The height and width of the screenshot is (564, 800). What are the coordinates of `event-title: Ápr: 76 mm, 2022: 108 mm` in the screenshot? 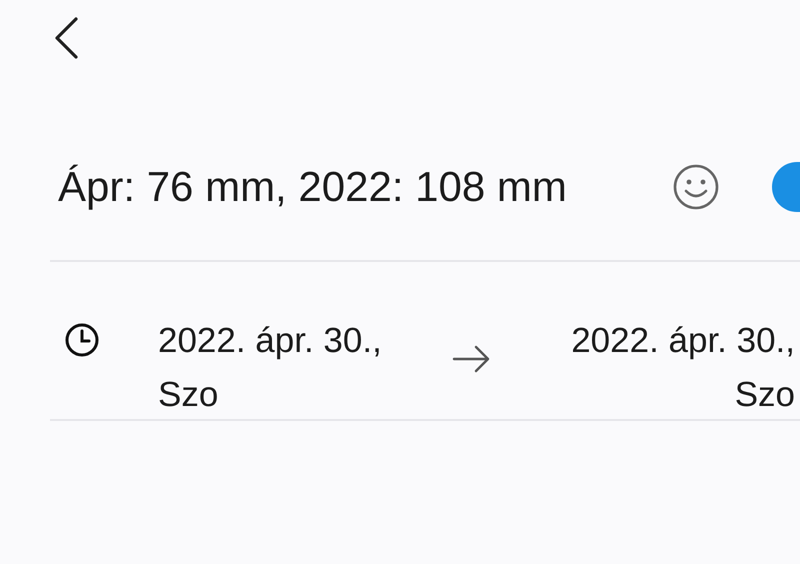 It's located at (313, 187).